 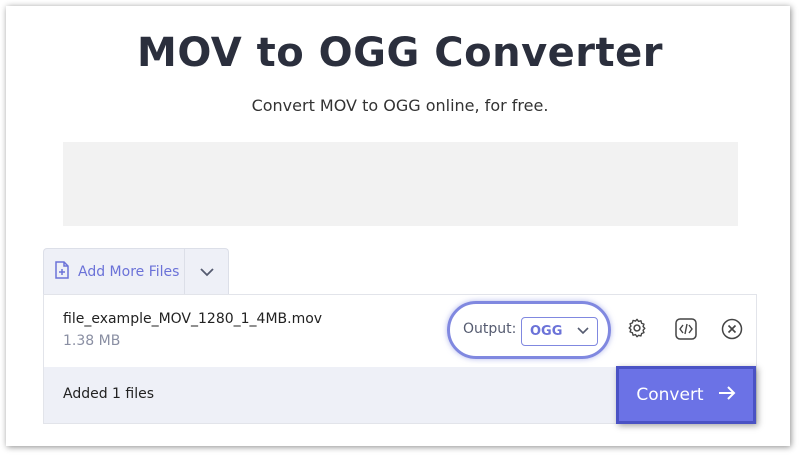 I want to click on embed-code-button, so click(x=686, y=331).